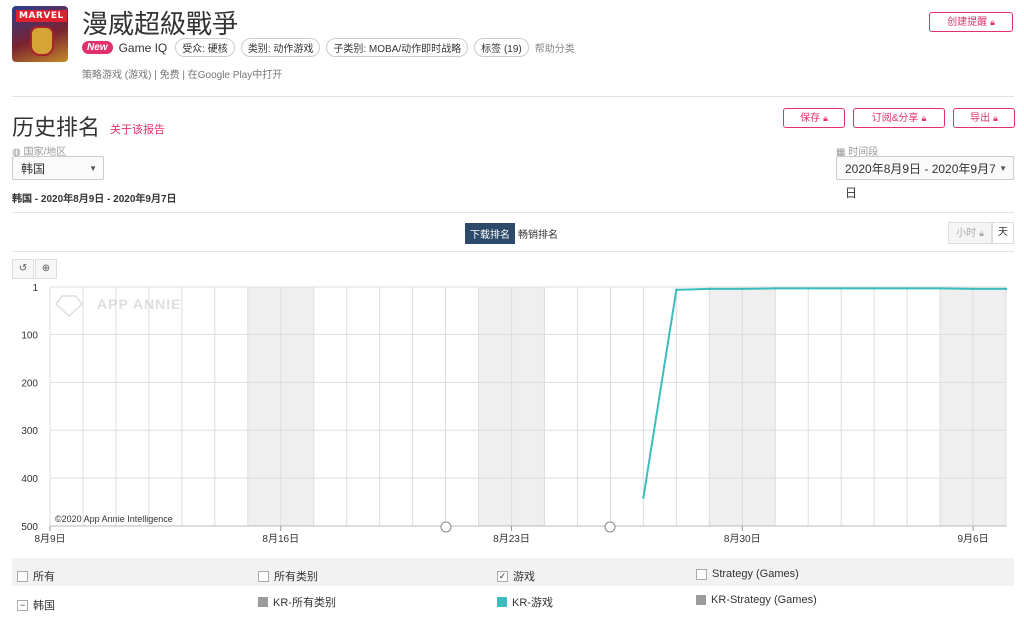 The image size is (1024, 618). I want to click on legend-country: − 韩国, so click(36, 605).